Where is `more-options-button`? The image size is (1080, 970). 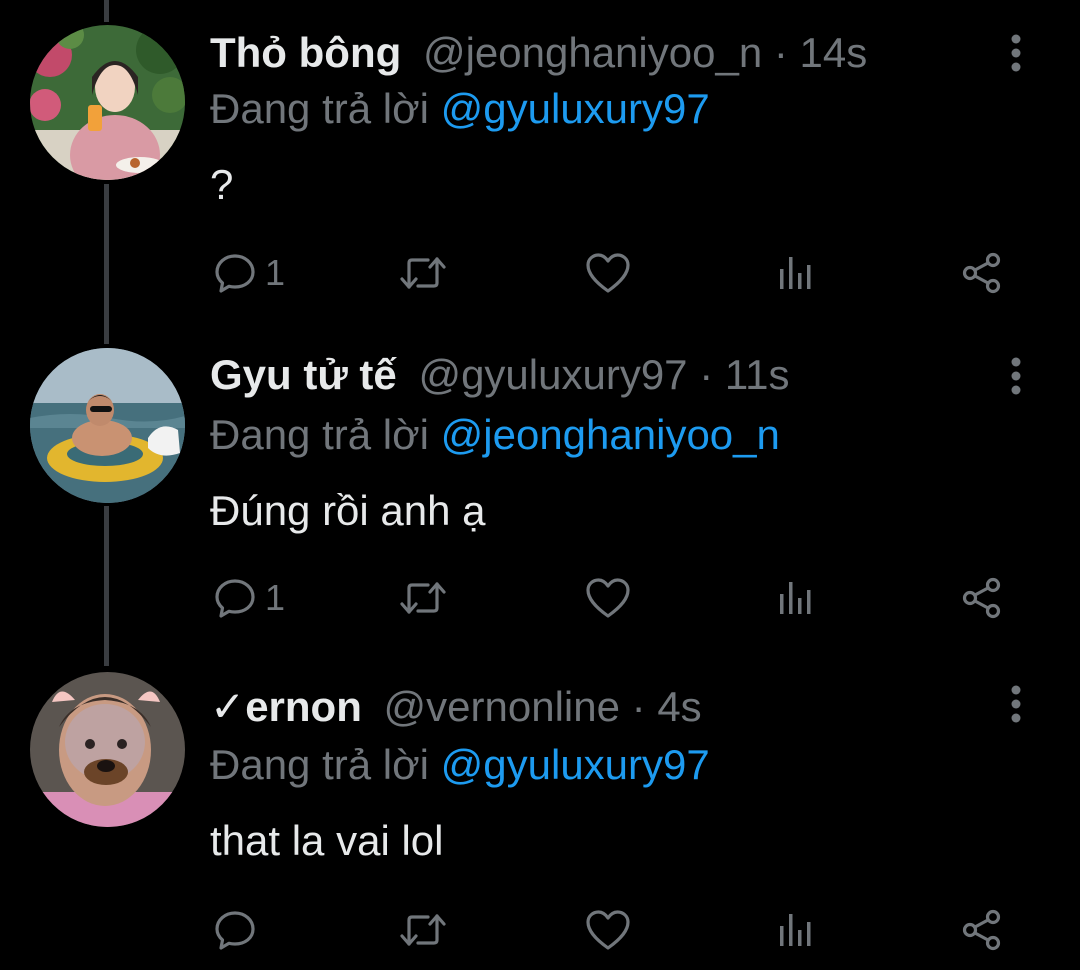
more-options-button is located at coordinates (1016, 704).